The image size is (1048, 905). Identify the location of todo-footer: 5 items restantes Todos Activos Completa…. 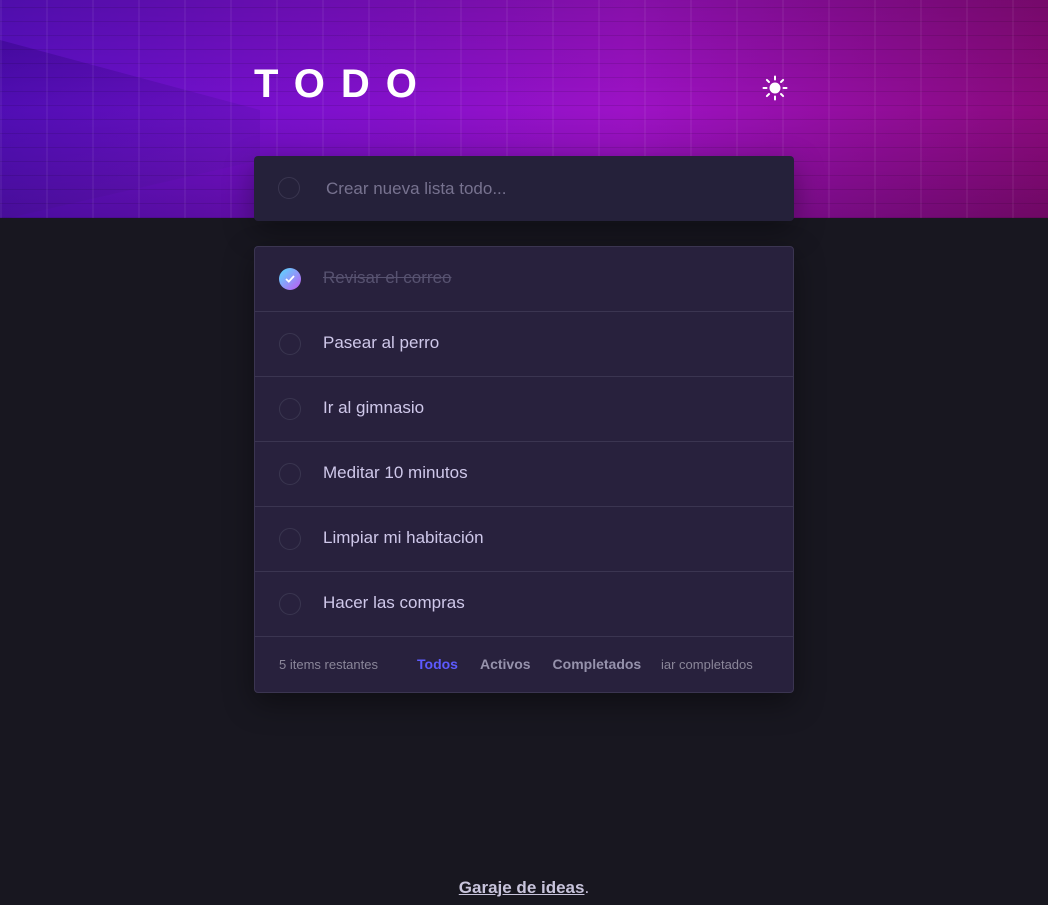
(524, 664).